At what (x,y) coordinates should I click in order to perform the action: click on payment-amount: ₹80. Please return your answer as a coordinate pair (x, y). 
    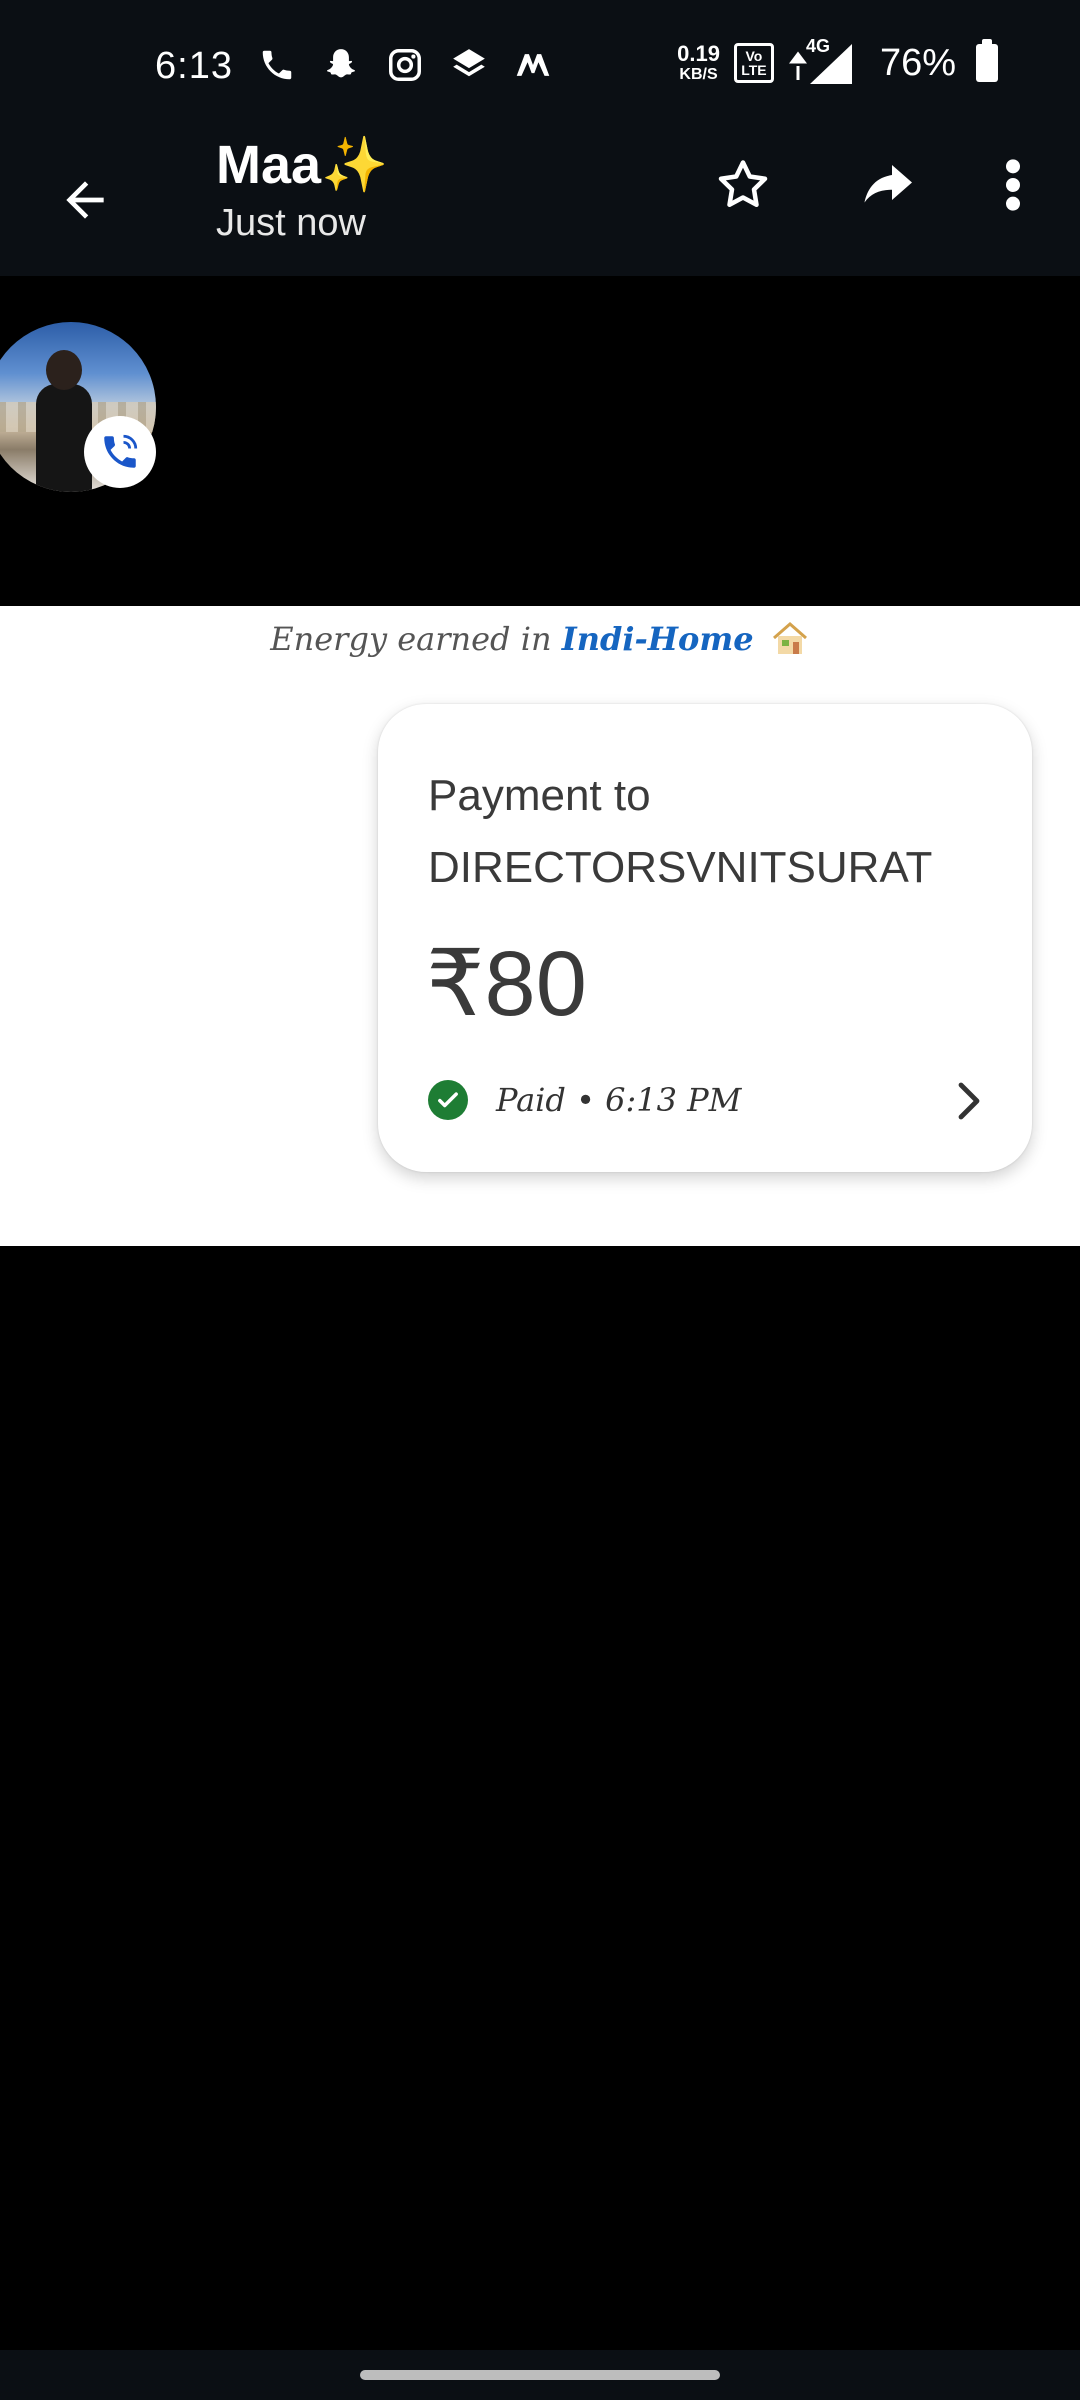
    Looking at the image, I should click on (506, 984).